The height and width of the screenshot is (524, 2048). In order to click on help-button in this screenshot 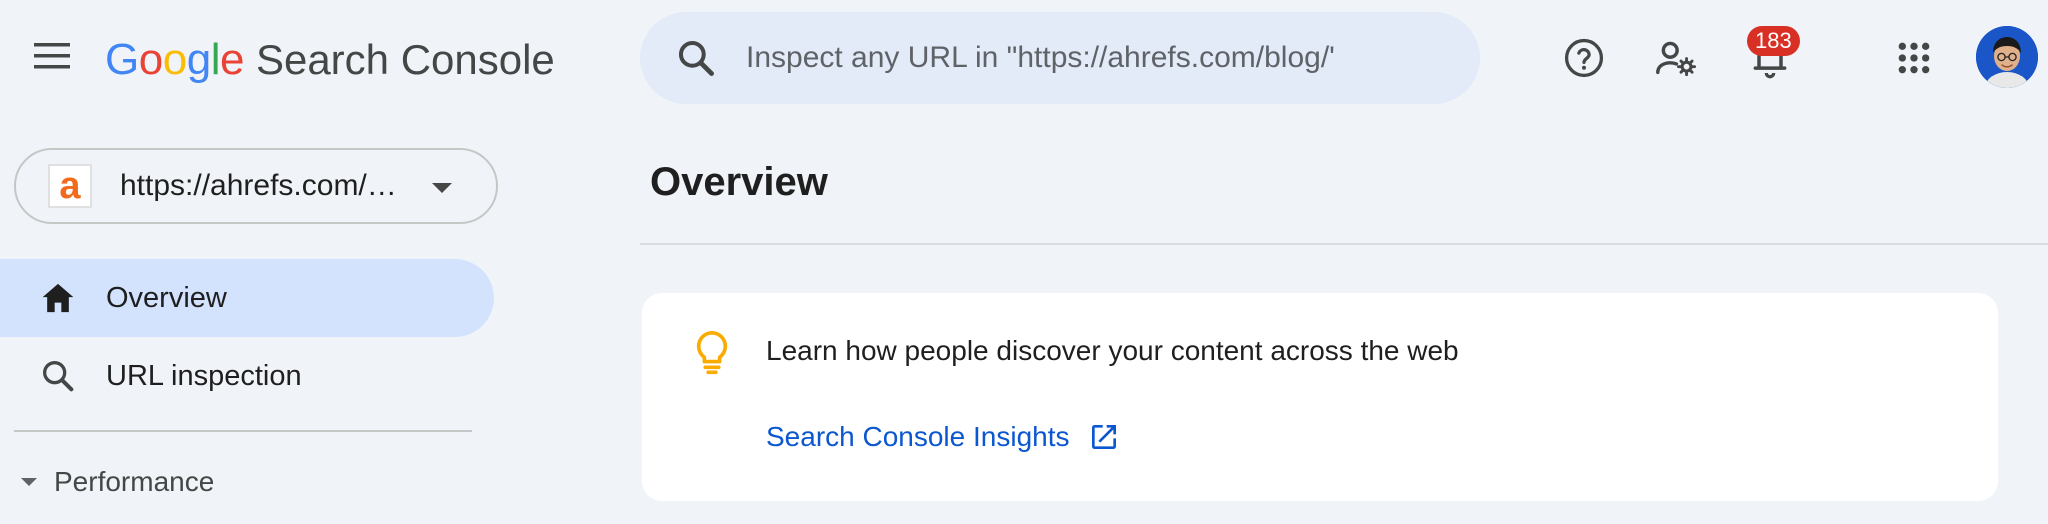, I will do `click(1584, 58)`.